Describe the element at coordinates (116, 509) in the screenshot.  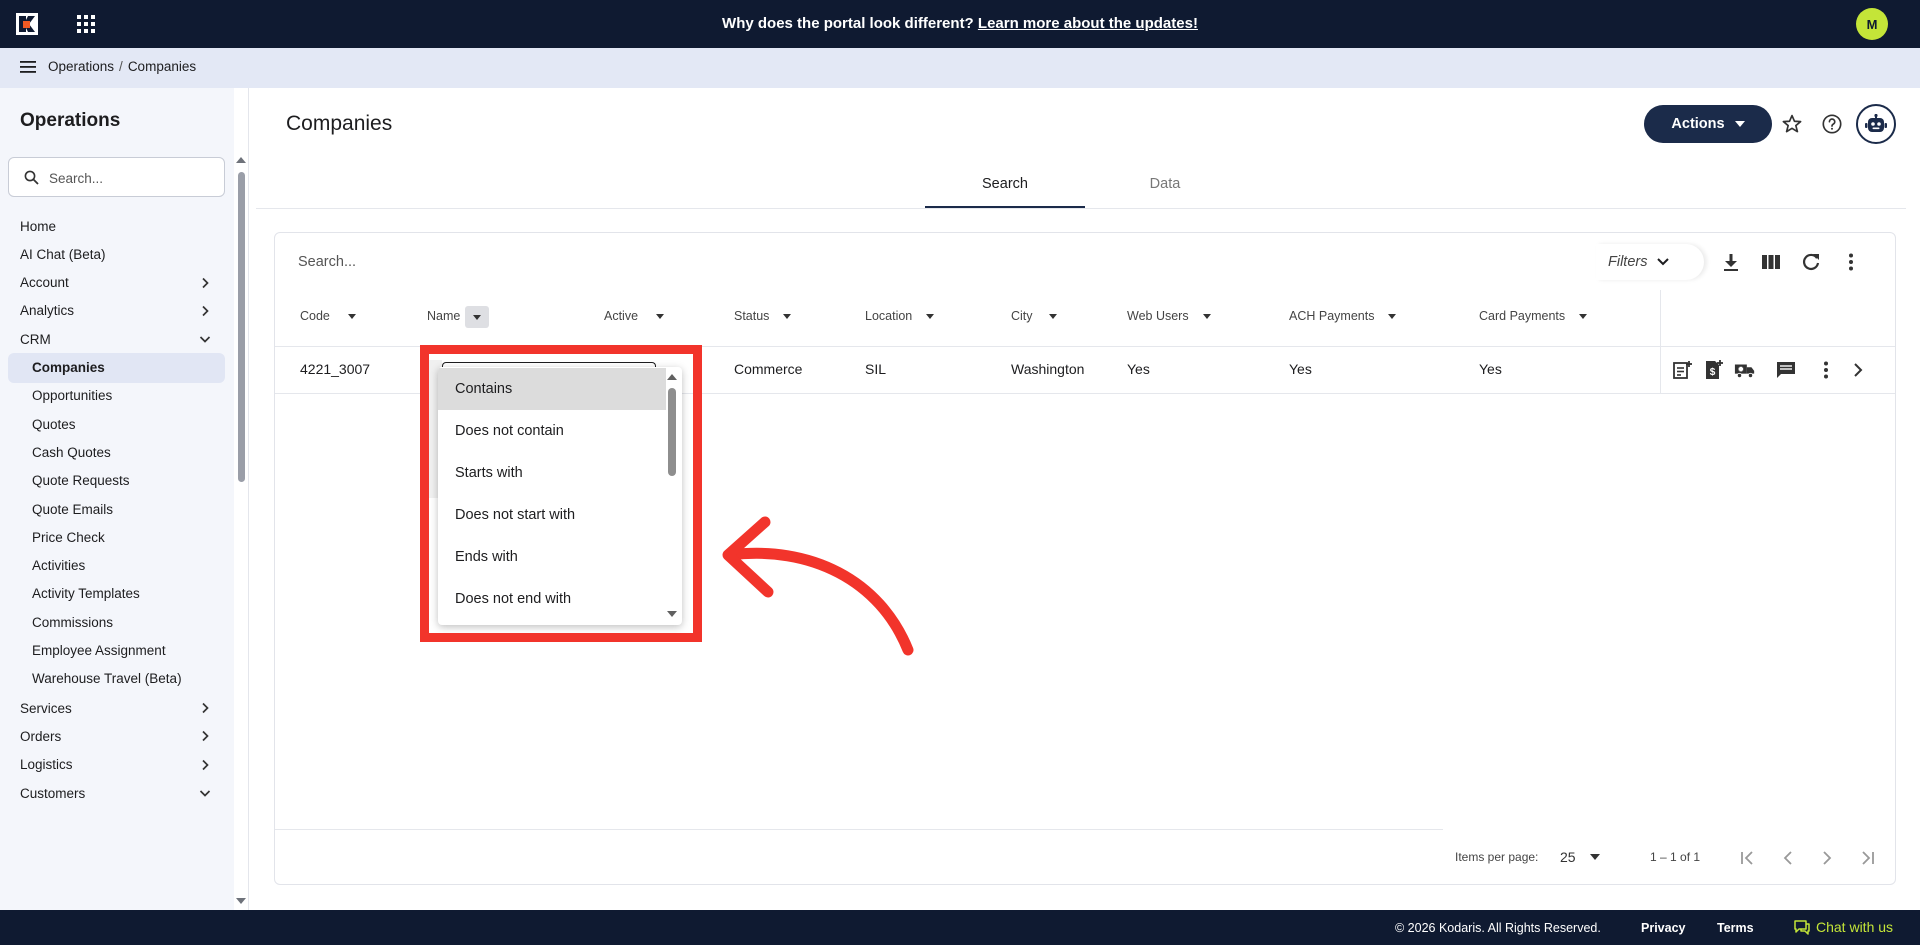
I see `sidebar-item-quote-emails: Quote Emails` at that location.